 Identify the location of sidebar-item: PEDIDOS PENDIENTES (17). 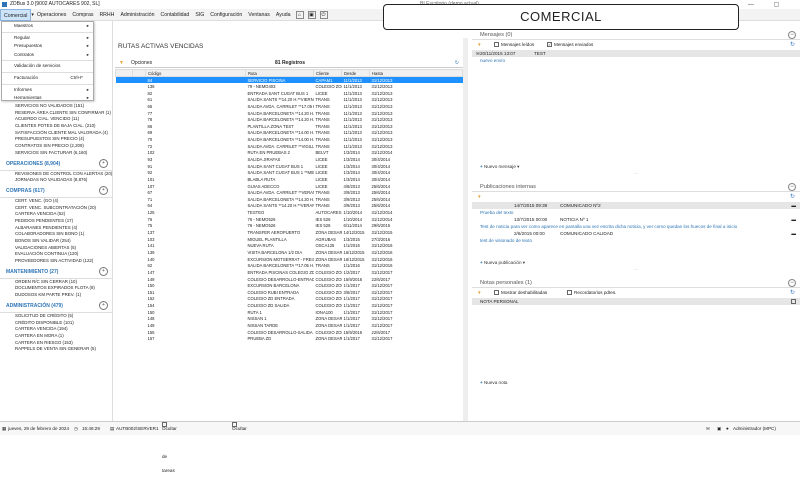
(56, 221).